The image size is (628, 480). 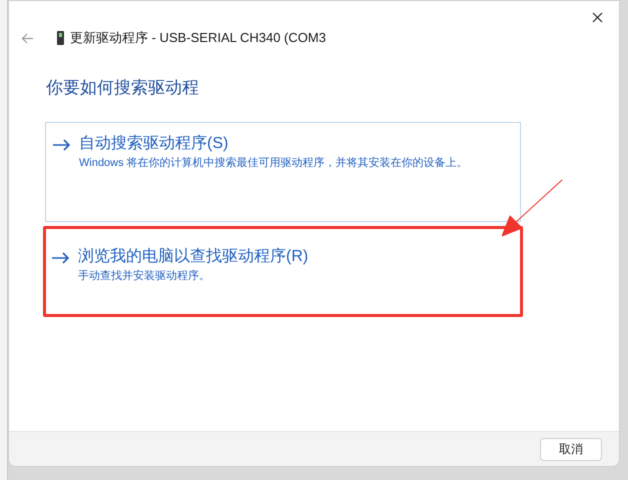 What do you see at coordinates (123, 88) in the screenshot?
I see `heading: 你要如何搜索驱动程` at bounding box center [123, 88].